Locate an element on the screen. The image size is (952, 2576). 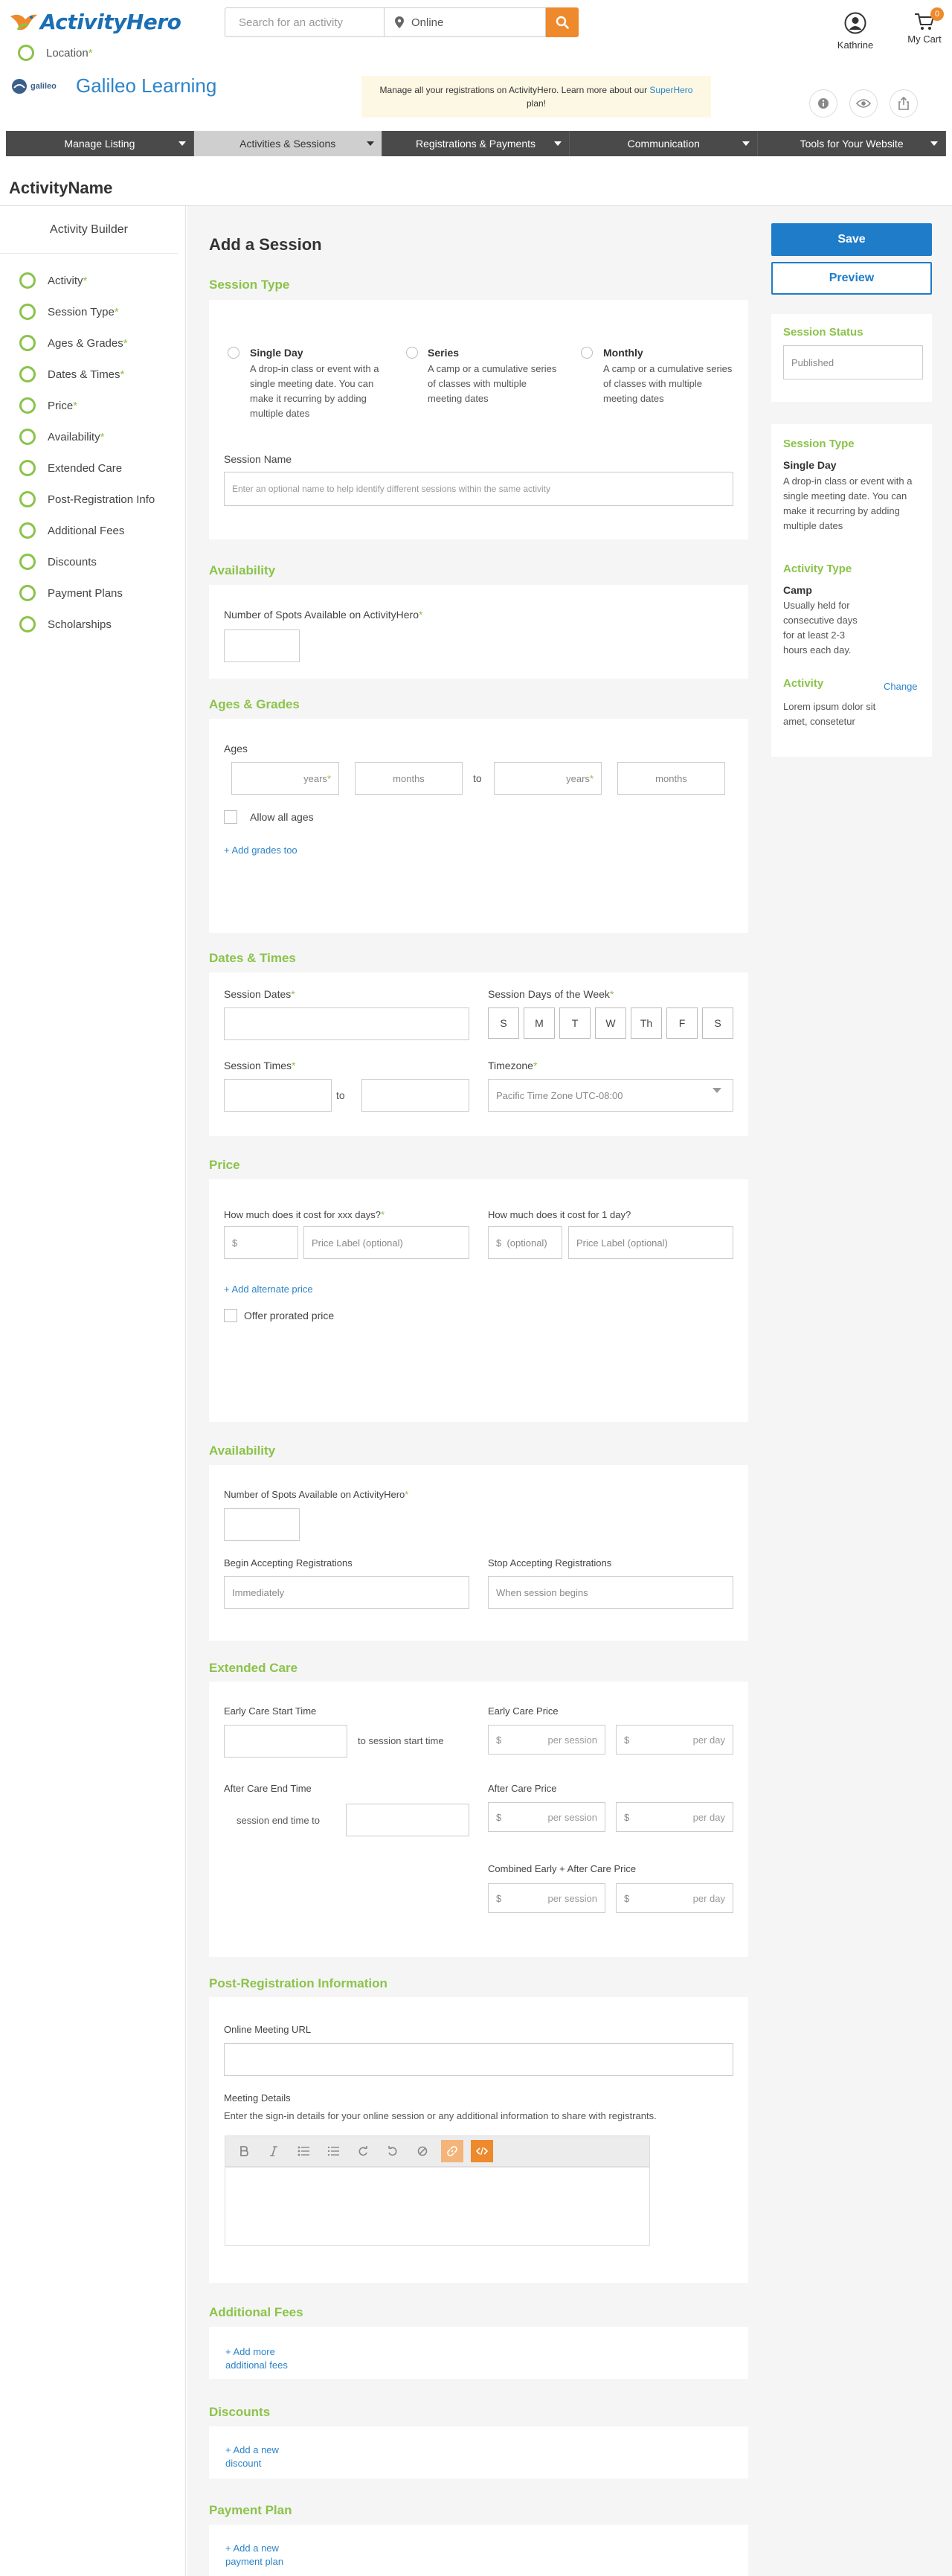
location-input: Online is located at coordinates (465, 22).